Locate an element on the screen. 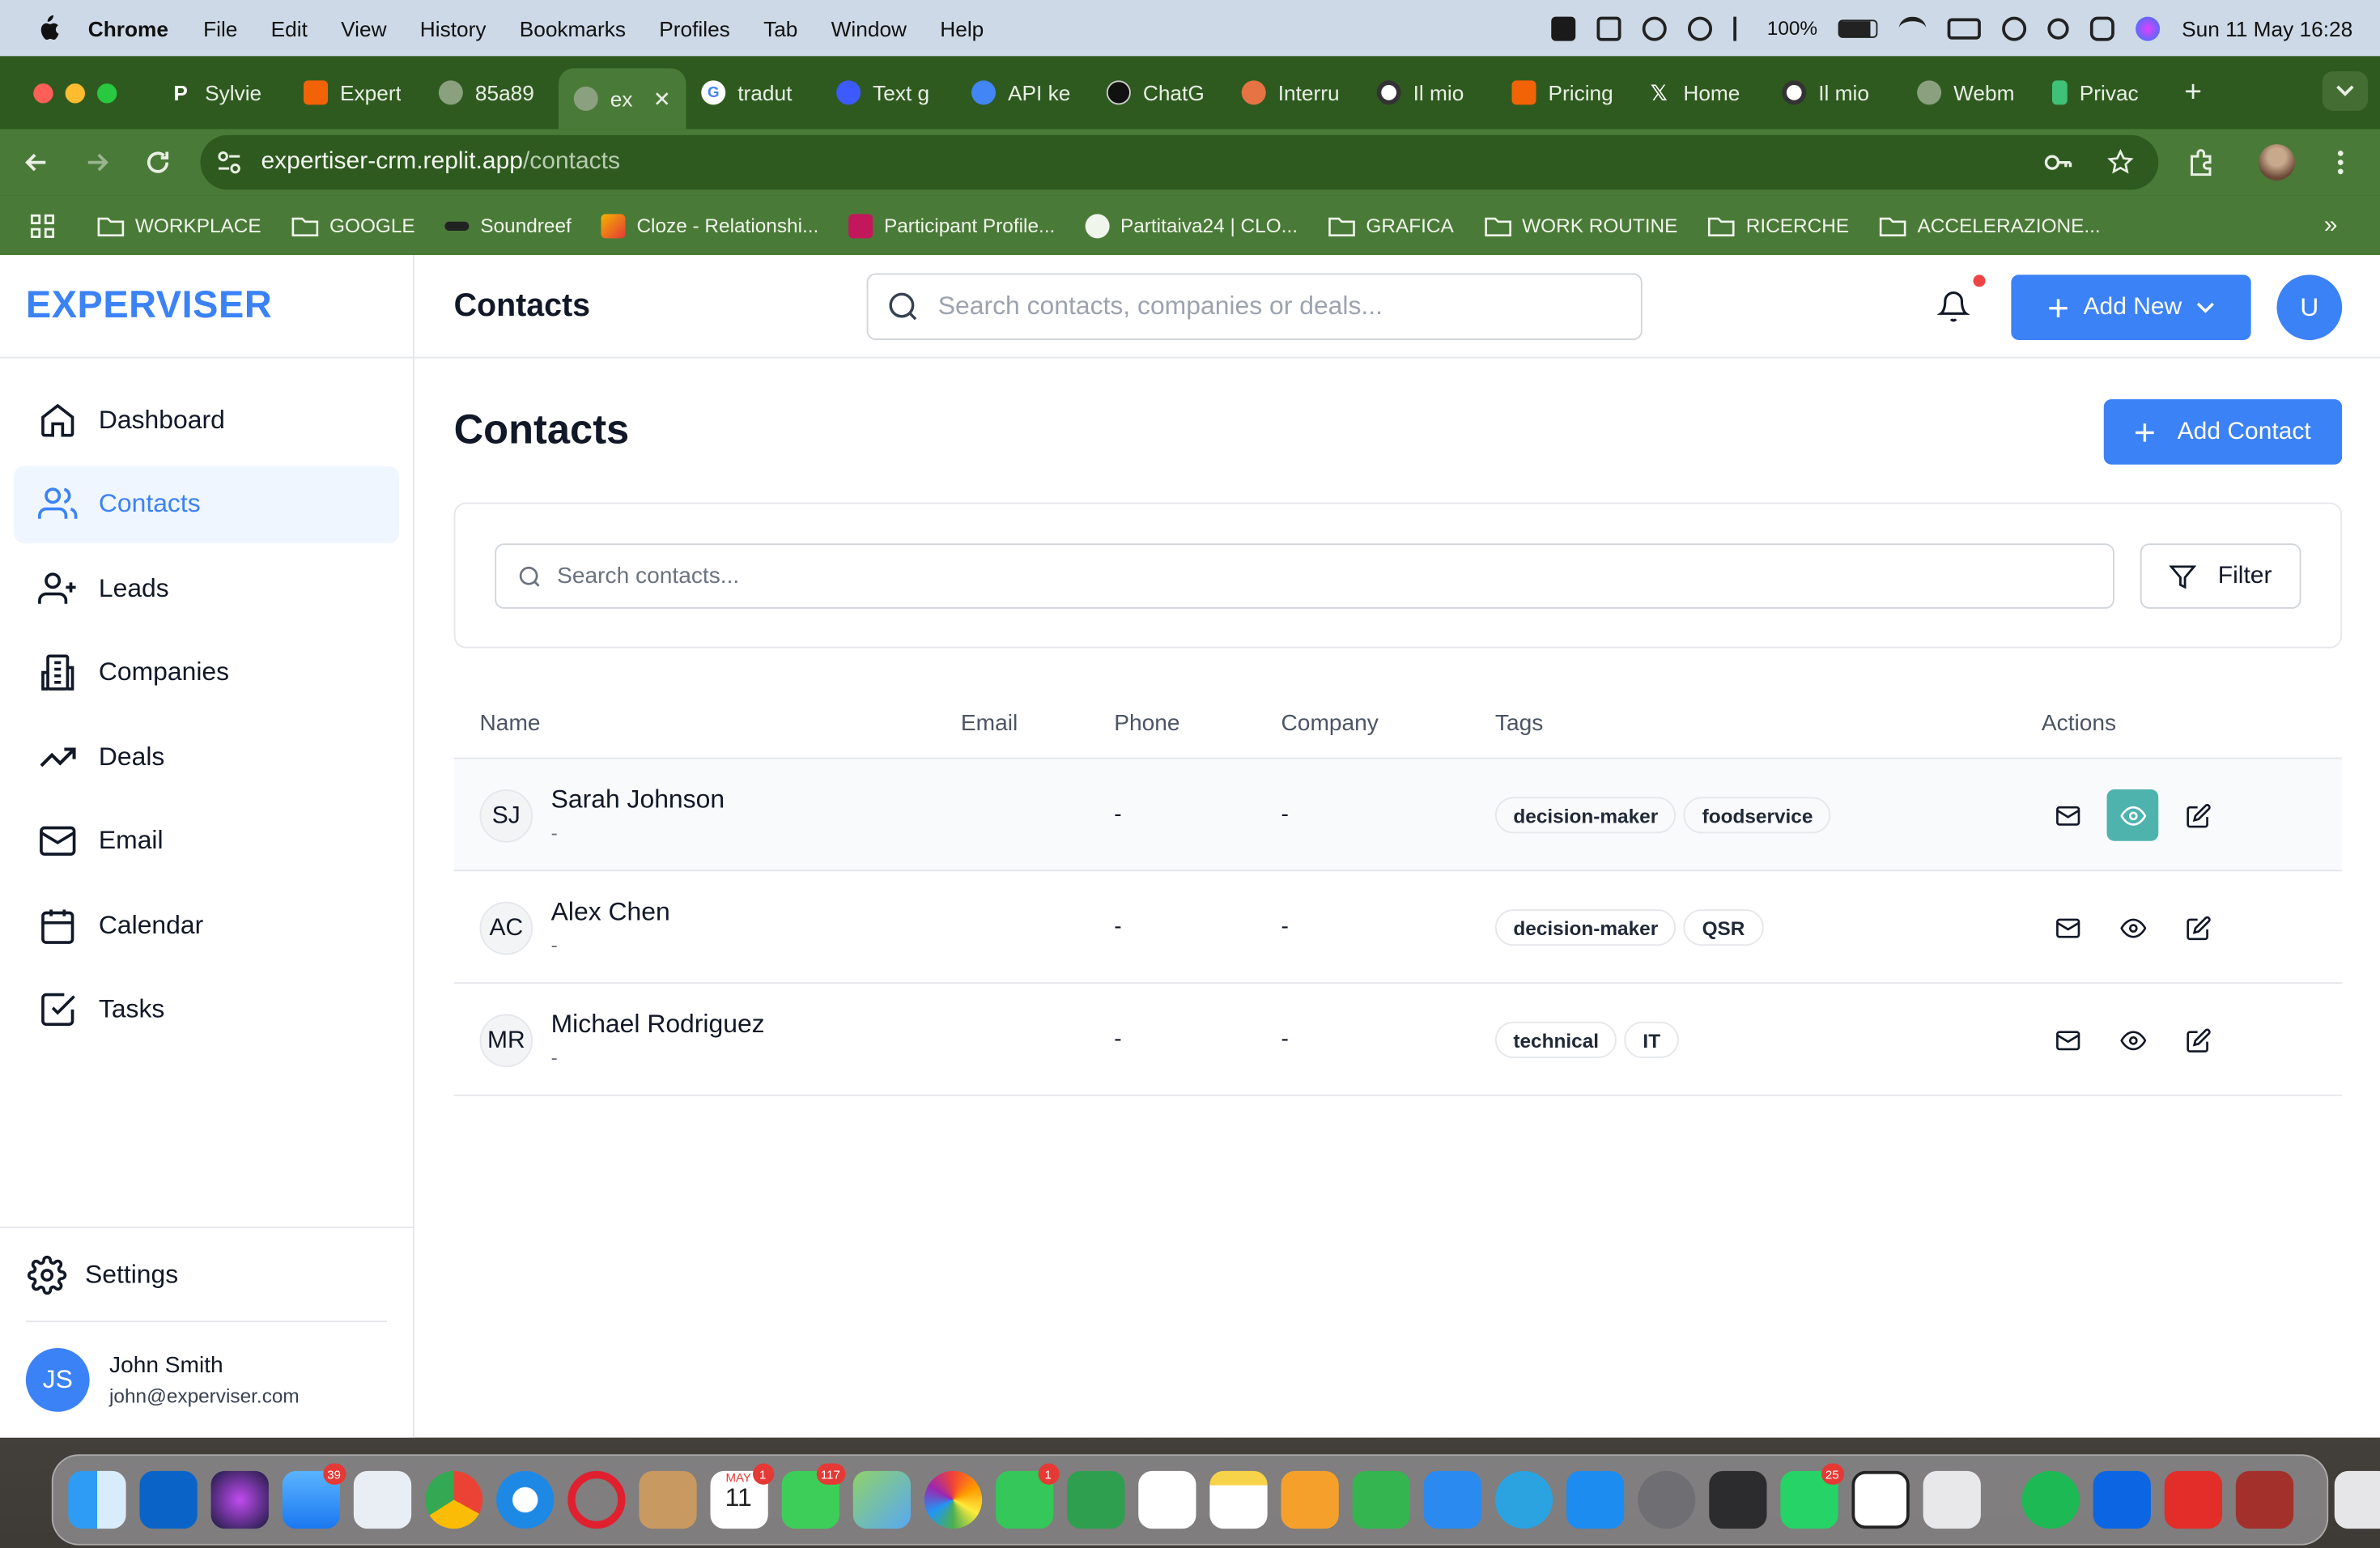 The height and width of the screenshot is (1548, 2380). pen-icon is located at coordinates (1608, 27).